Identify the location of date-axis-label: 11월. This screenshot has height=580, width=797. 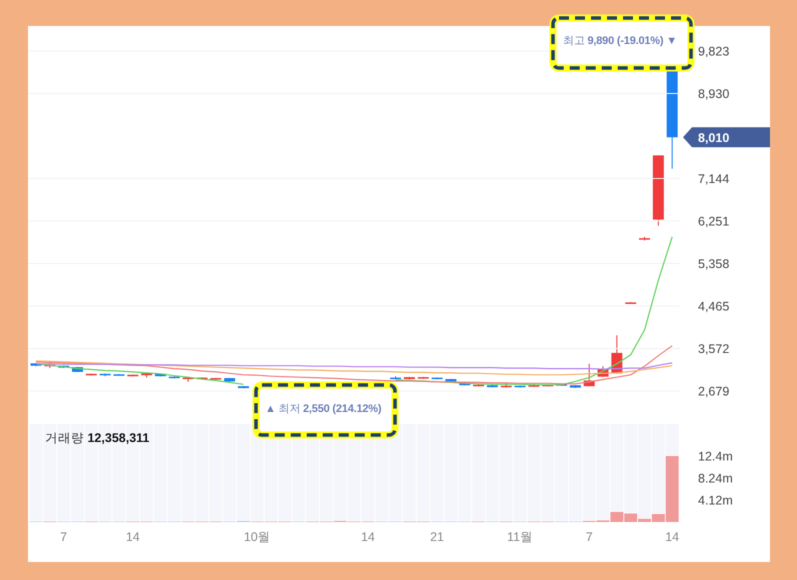
(520, 537).